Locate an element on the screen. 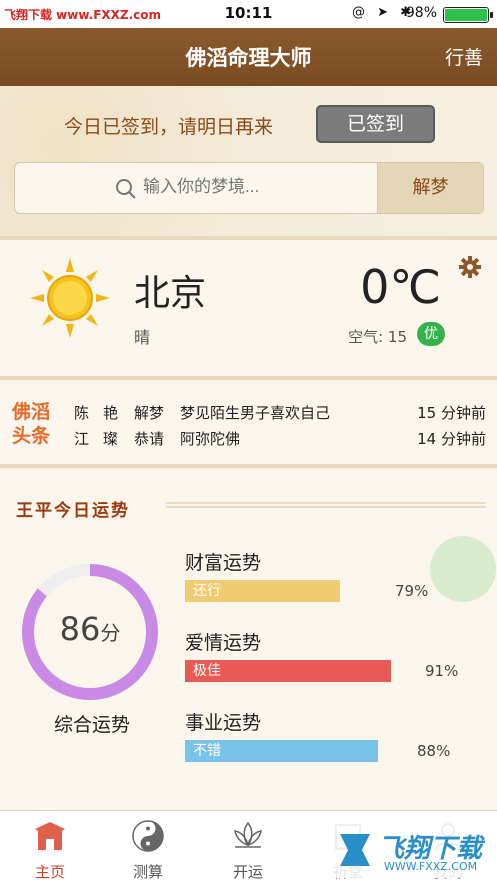 The image size is (497, 883). yinyang-icon is located at coordinates (148, 836).